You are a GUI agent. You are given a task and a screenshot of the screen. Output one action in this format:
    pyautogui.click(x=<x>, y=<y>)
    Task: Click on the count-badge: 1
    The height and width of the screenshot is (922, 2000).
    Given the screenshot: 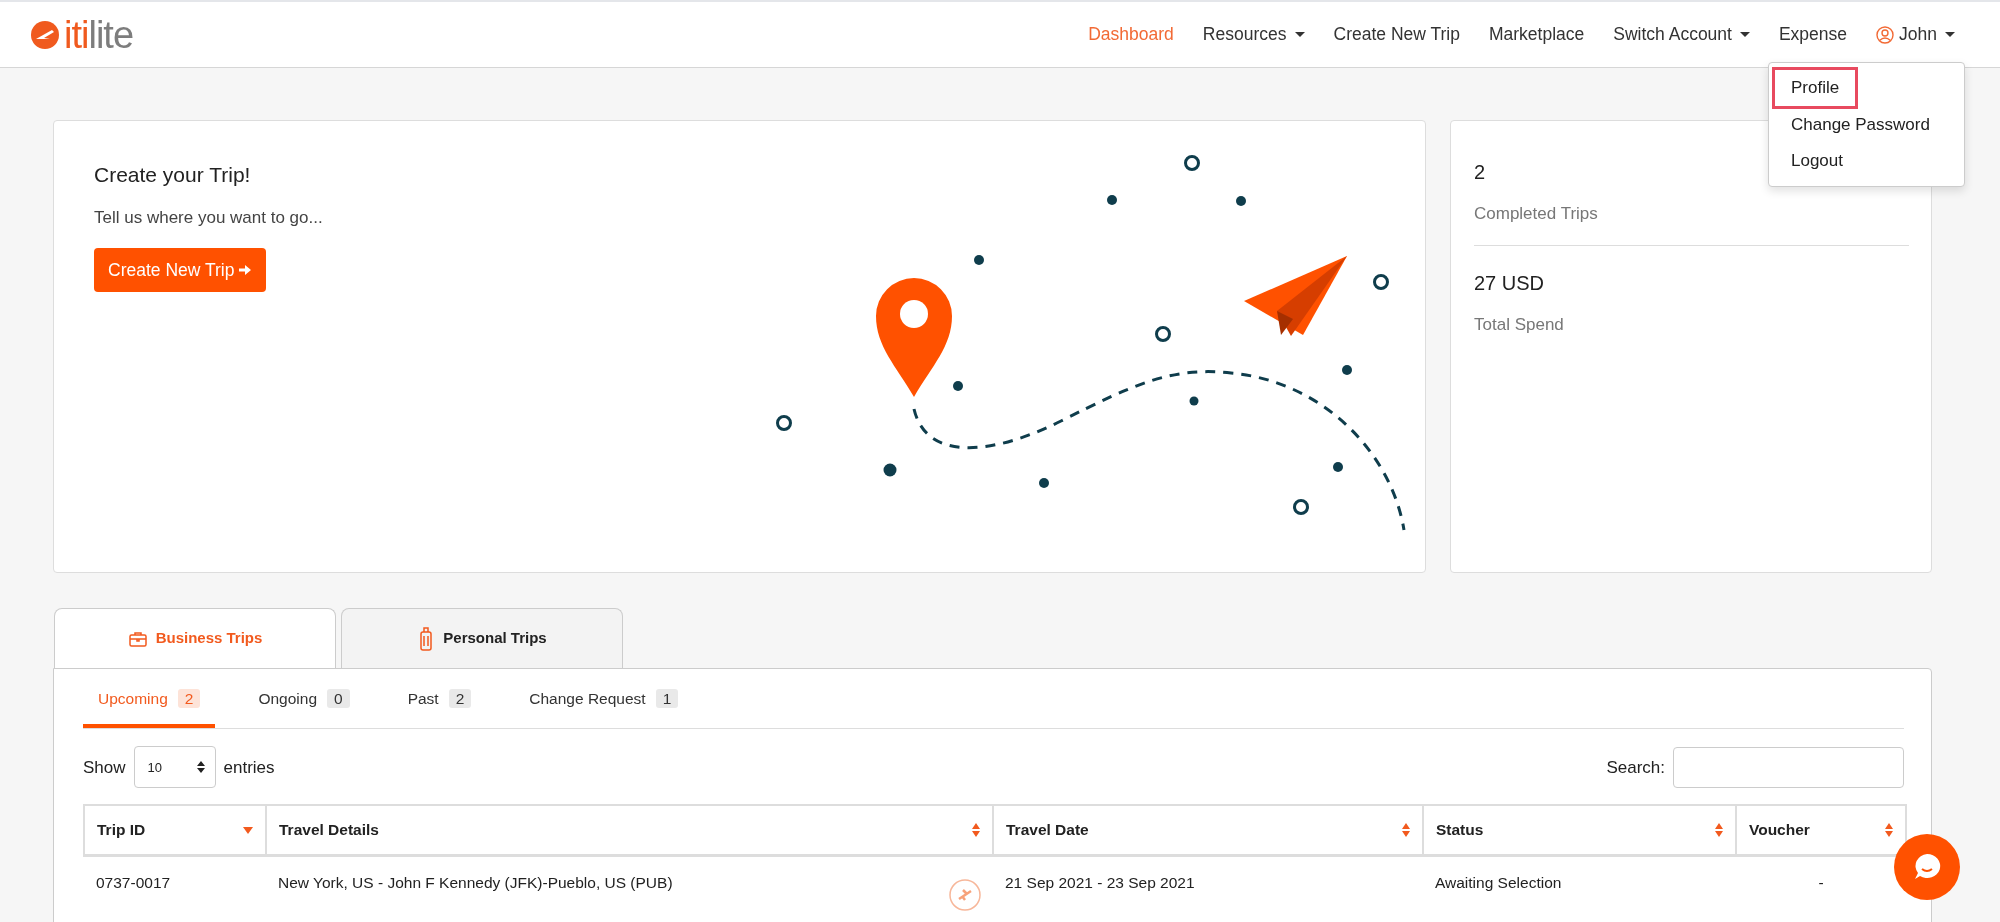 What is the action you would take?
    pyautogui.click(x=667, y=698)
    